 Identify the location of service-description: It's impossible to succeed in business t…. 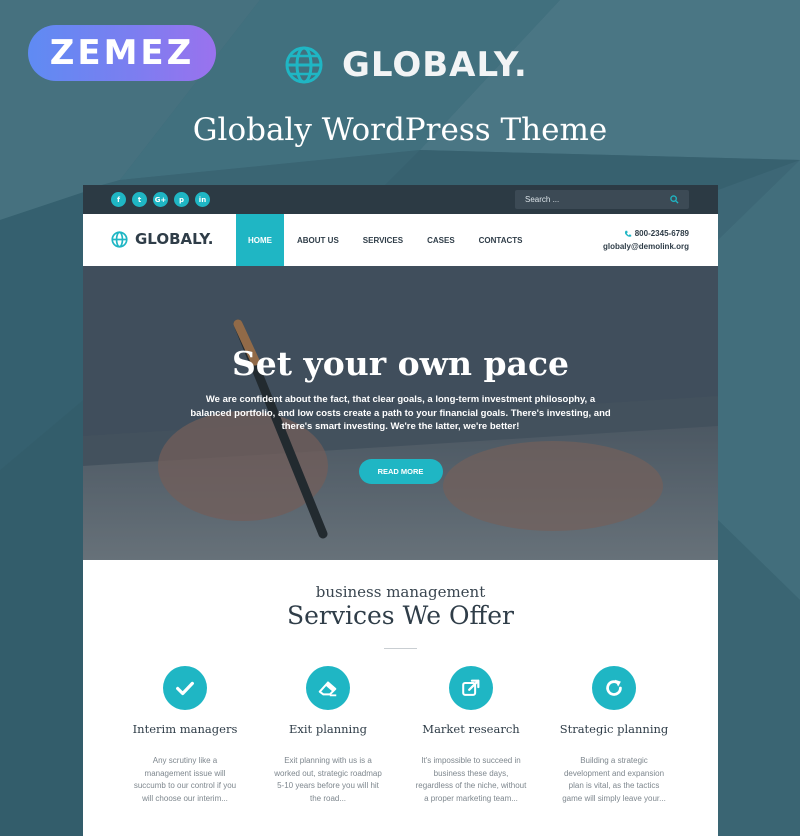
(471, 779).